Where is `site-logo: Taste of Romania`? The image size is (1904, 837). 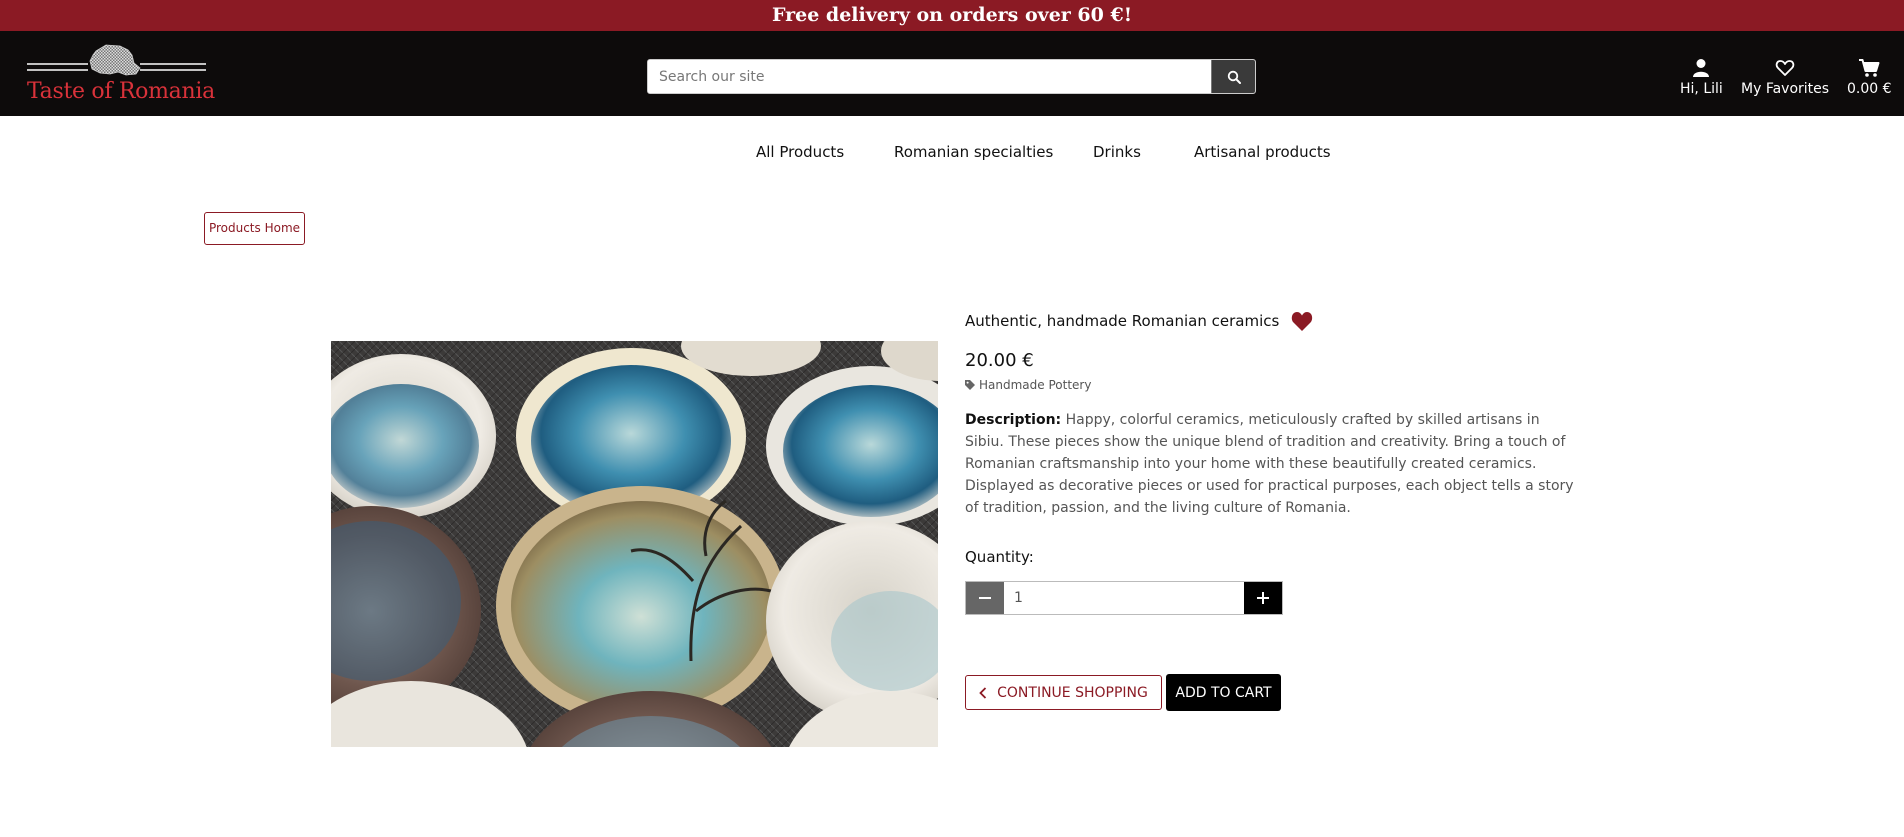
site-logo: Taste of Romania is located at coordinates (120, 74).